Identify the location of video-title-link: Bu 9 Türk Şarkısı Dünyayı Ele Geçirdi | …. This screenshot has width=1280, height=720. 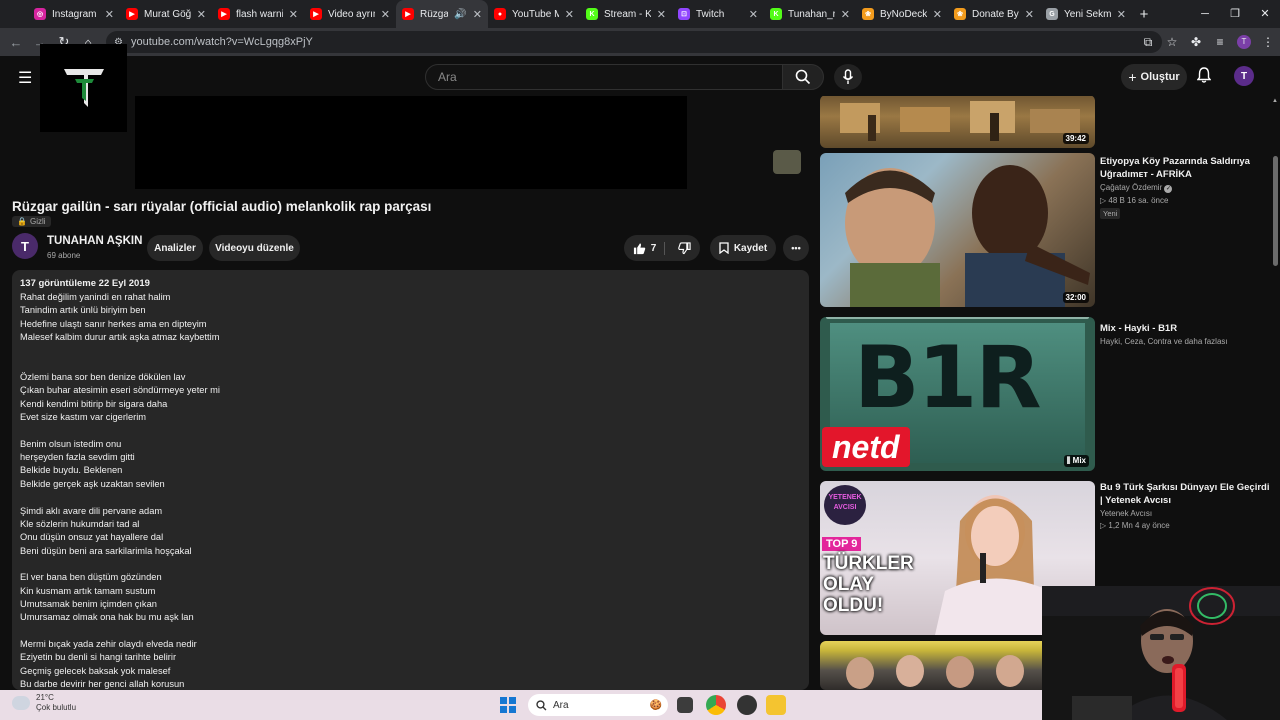
(1185, 494).